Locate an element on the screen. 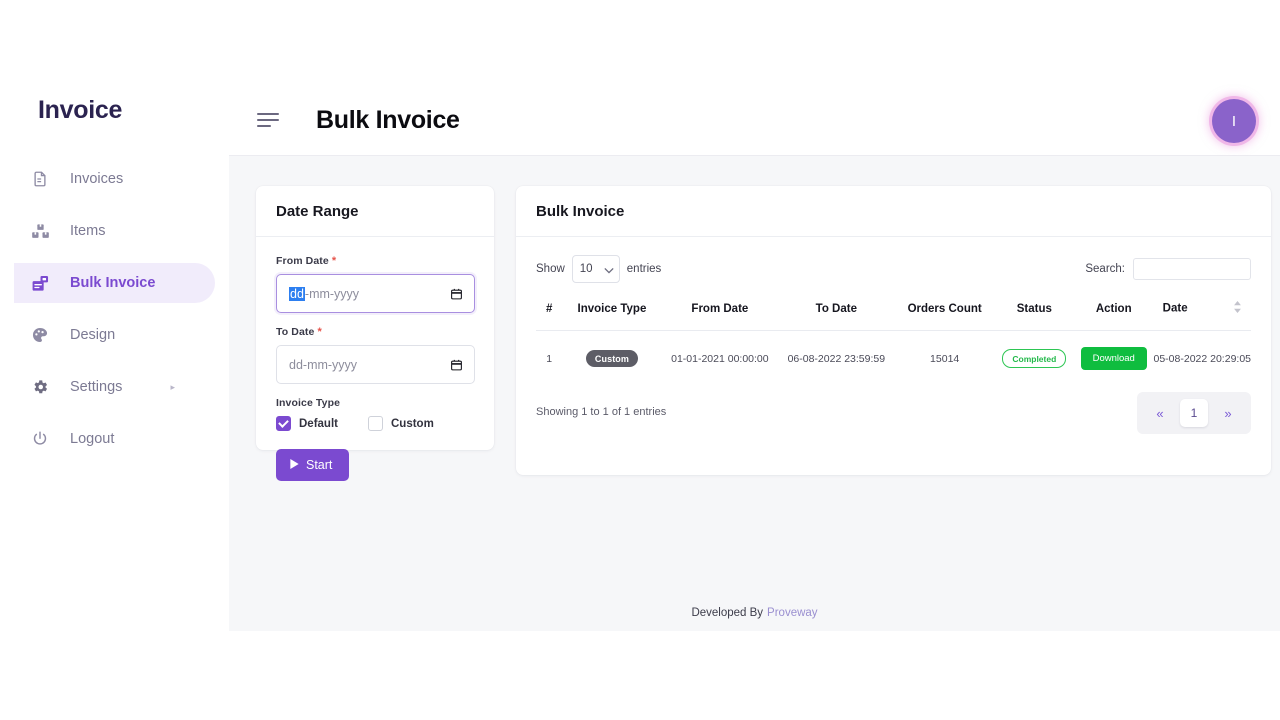 This screenshot has width=1280, height=720. table-info: Showing 1 to 1 of 1 entries is located at coordinates (601, 412).